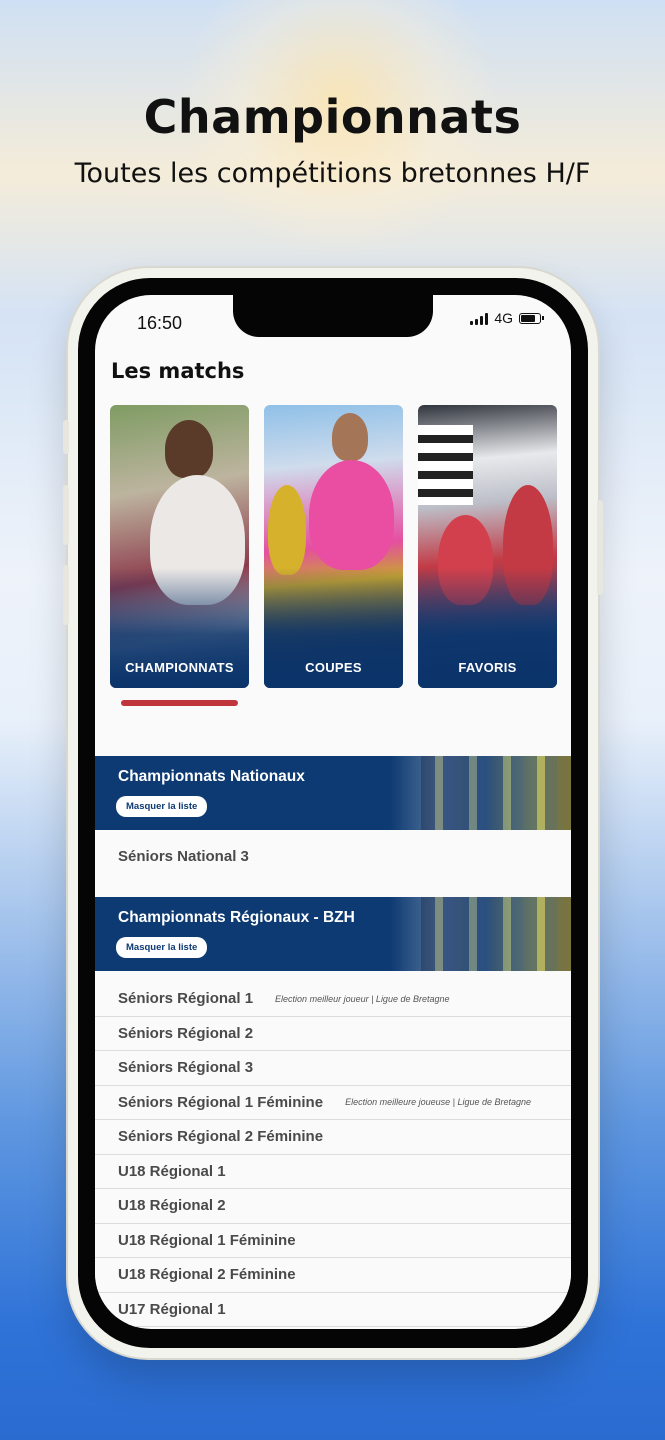 This screenshot has height=1440, width=665. What do you see at coordinates (172, 1309) in the screenshot?
I see `list-item-name: U17 Régional 1` at bounding box center [172, 1309].